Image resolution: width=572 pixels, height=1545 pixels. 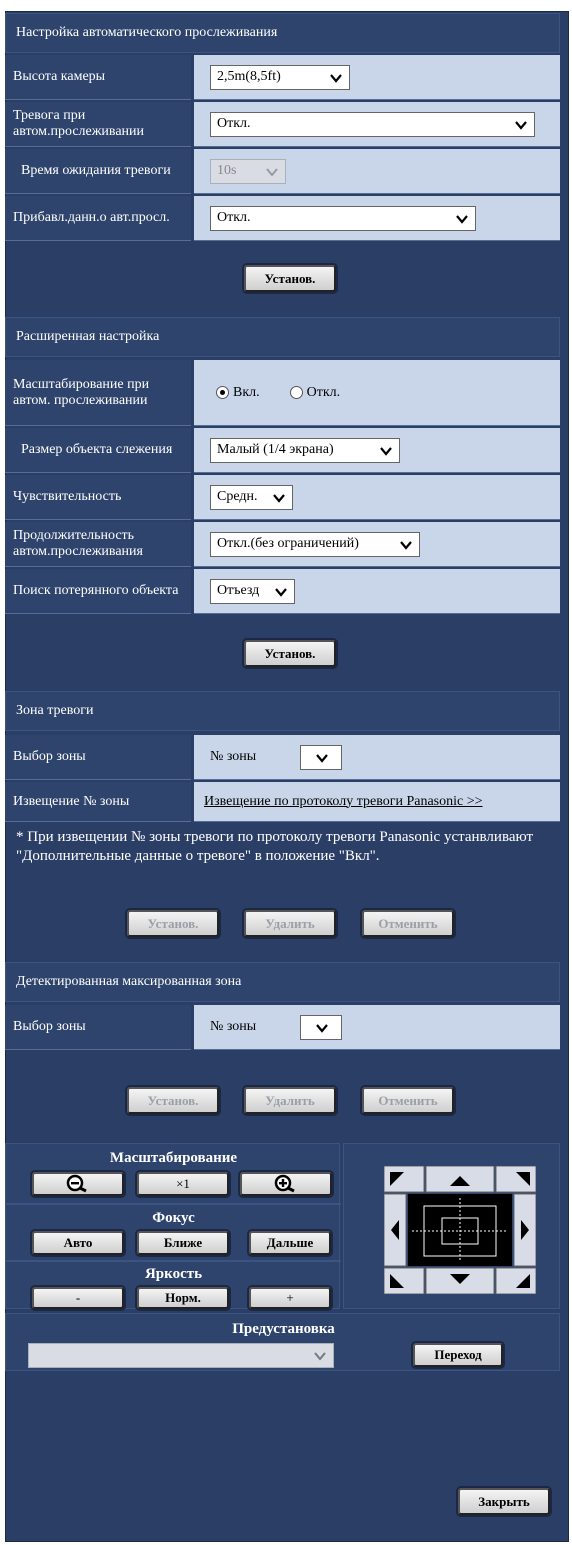 What do you see at coordinates (237, 496) in the screenshot?
I see `select-value: Средн.` at bounding box center [237, 496].